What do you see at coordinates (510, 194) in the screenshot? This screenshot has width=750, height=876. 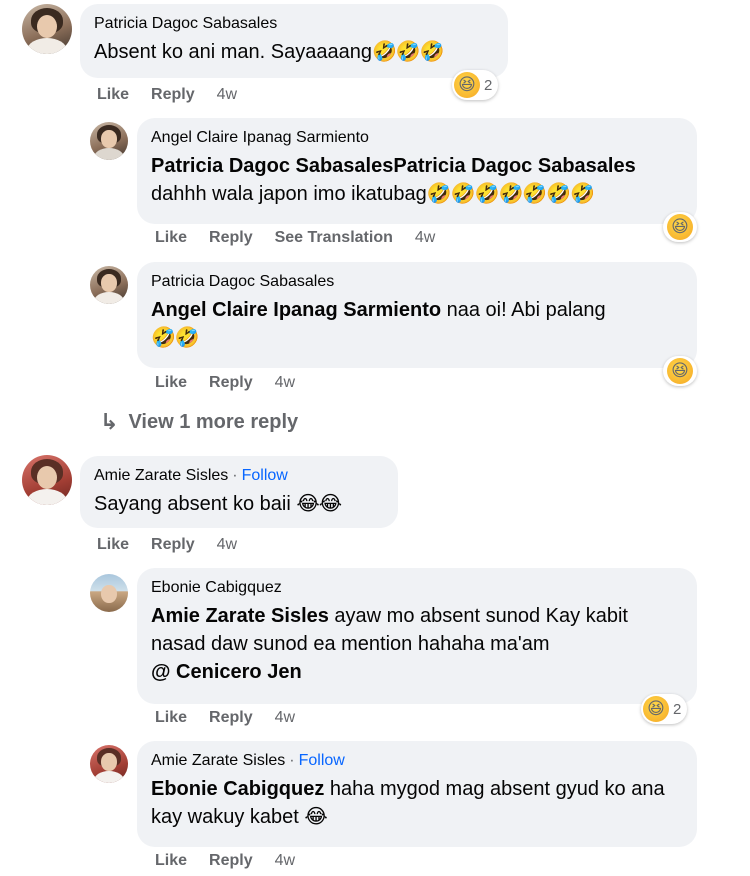 I see `emoji-laughing-icon: 🤣🤣🤣🤣🤣🤣🤣` at bounding box center [510, 194].